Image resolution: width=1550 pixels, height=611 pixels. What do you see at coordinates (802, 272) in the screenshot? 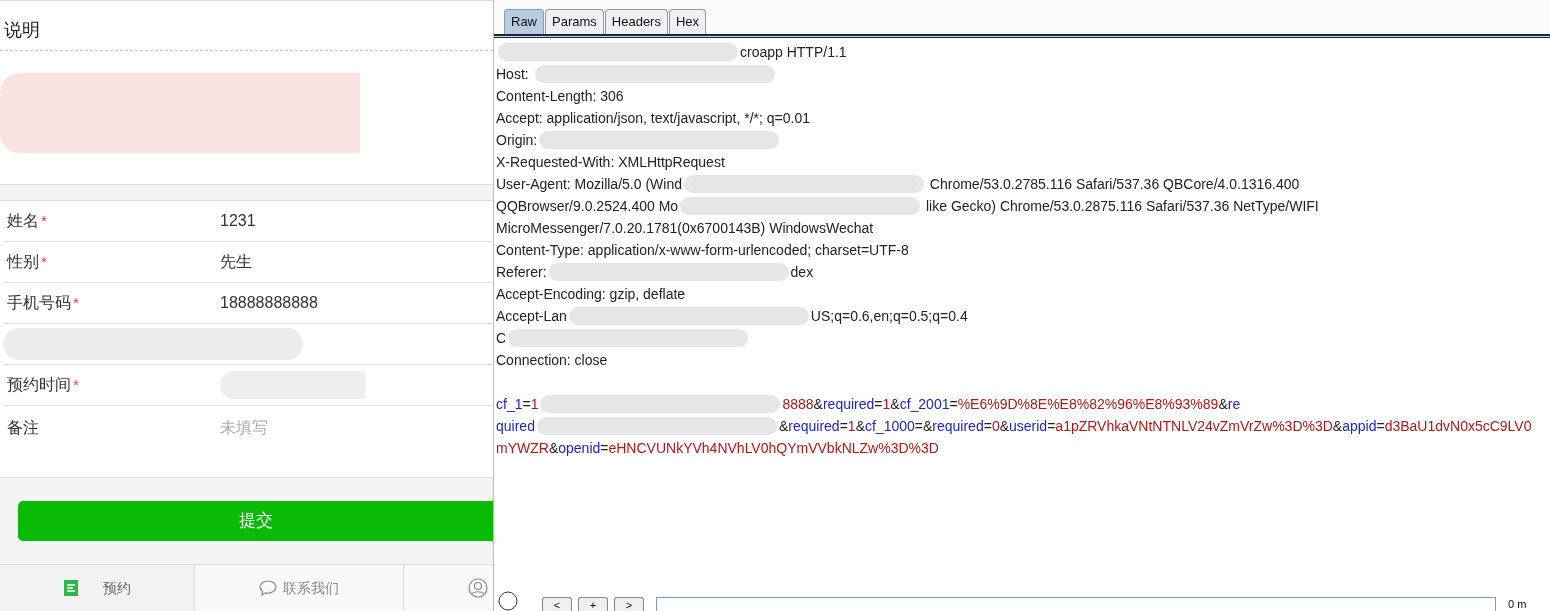
I see `header-text: dex` at bounding box center [802, 272].